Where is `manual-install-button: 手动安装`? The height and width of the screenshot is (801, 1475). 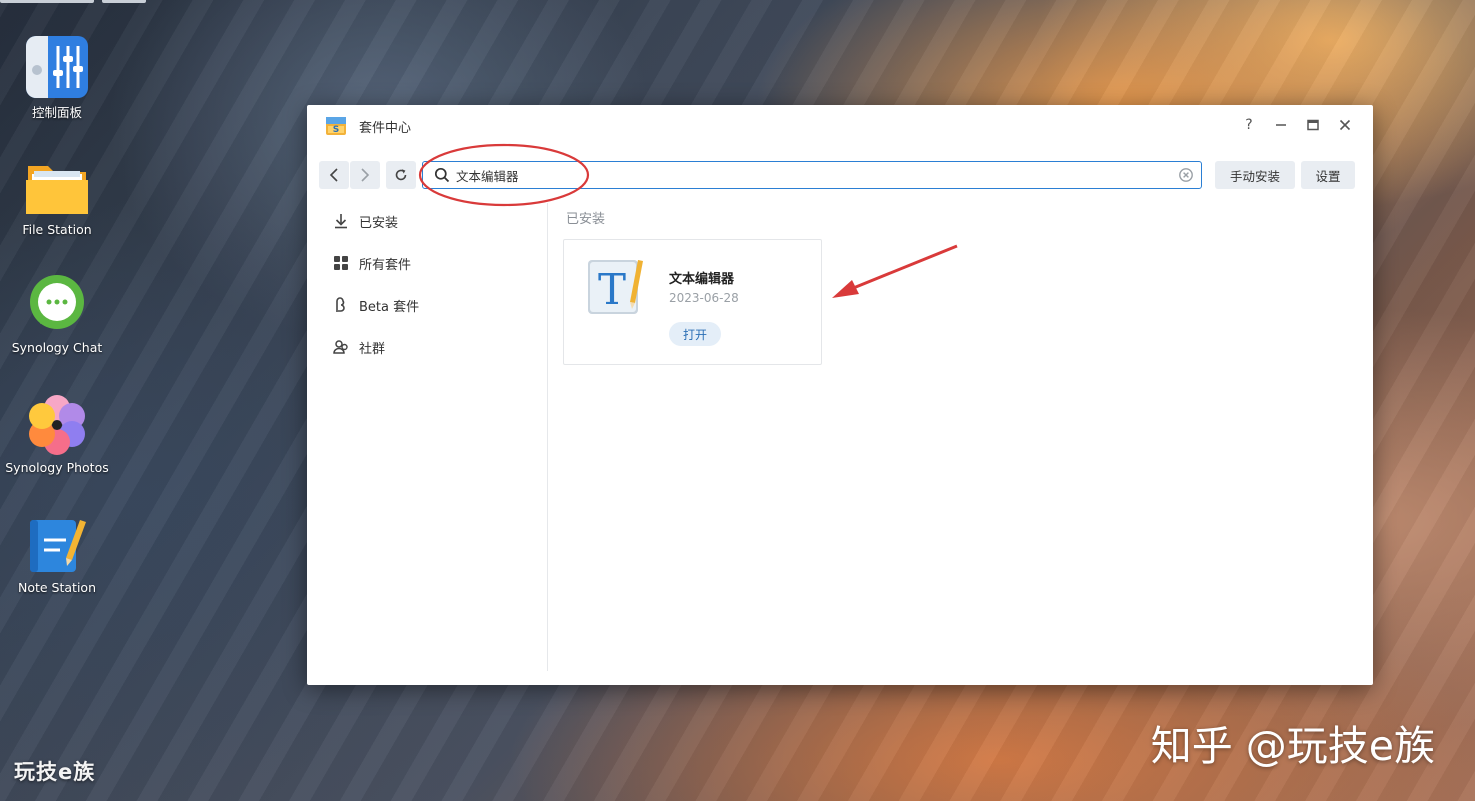 manual-install-button: 手动安装 is located at coordinates (1255, 175).